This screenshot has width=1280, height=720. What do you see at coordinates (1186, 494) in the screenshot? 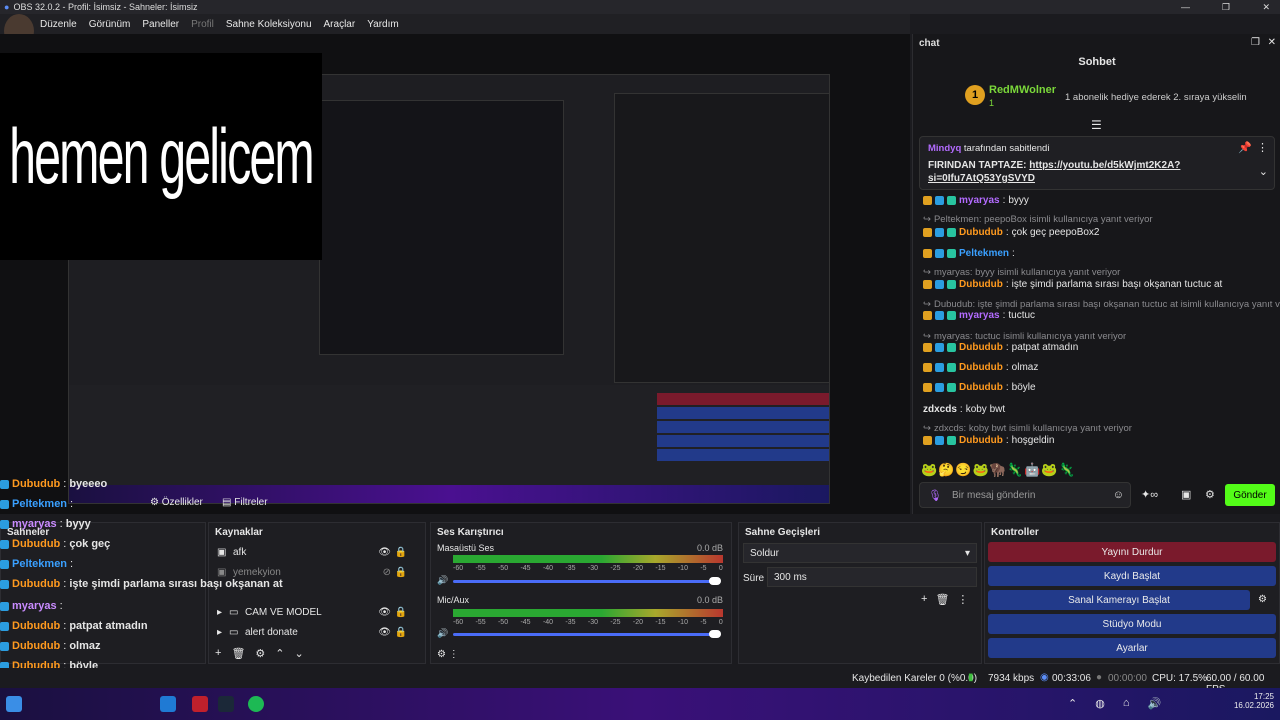
I see `gift-icon: ▣` at bounding box center [1186, 494].